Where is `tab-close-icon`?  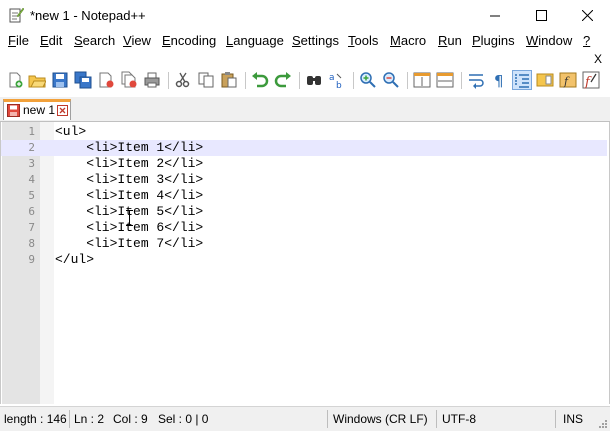
tab-close-icon is located at coordinates (62, 110).